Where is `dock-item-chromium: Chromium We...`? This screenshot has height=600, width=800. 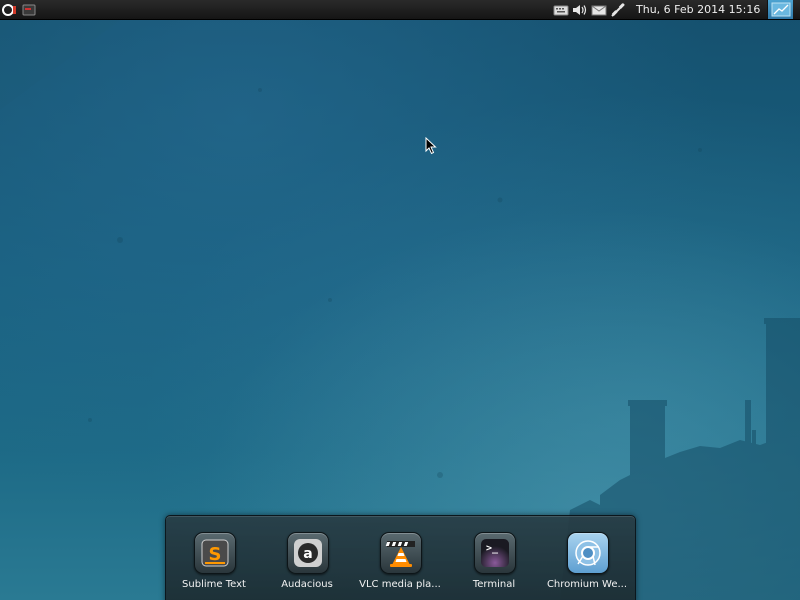
dock-item-chromium: Chromium We... is located at coordinates (587, 566).